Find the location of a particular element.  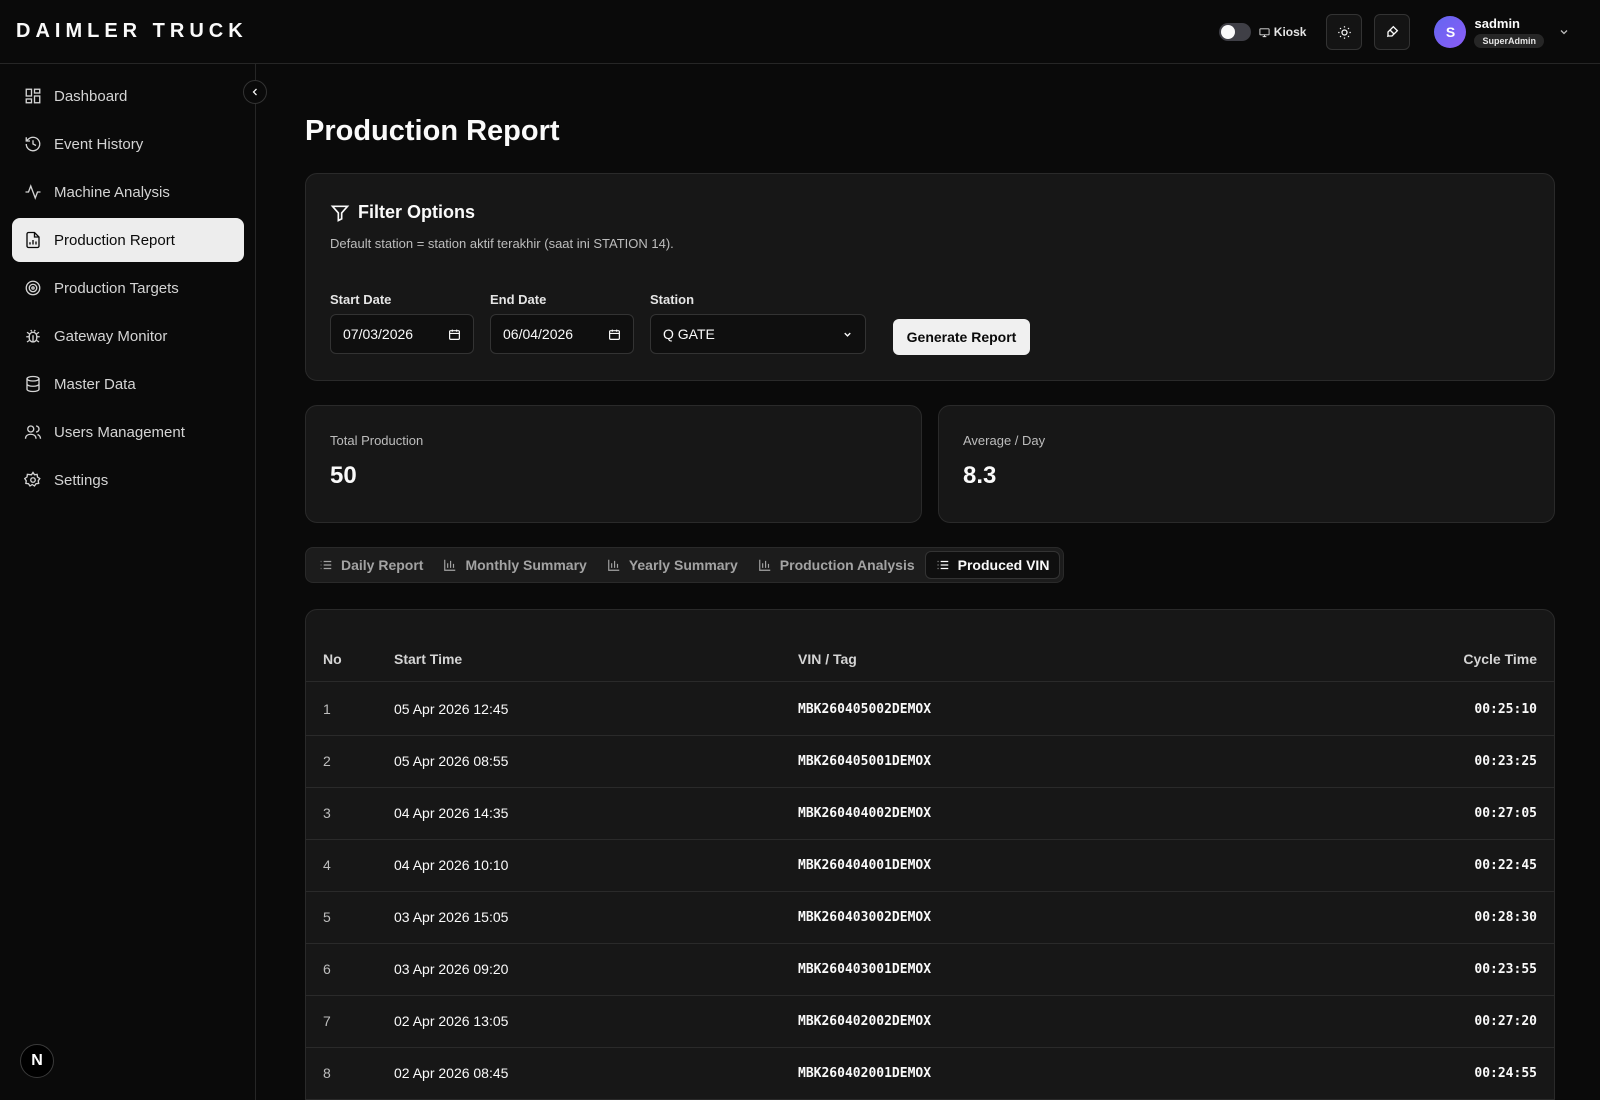

sidebar-item-dashboard: Dashboard is located at coordinates (128, 96).